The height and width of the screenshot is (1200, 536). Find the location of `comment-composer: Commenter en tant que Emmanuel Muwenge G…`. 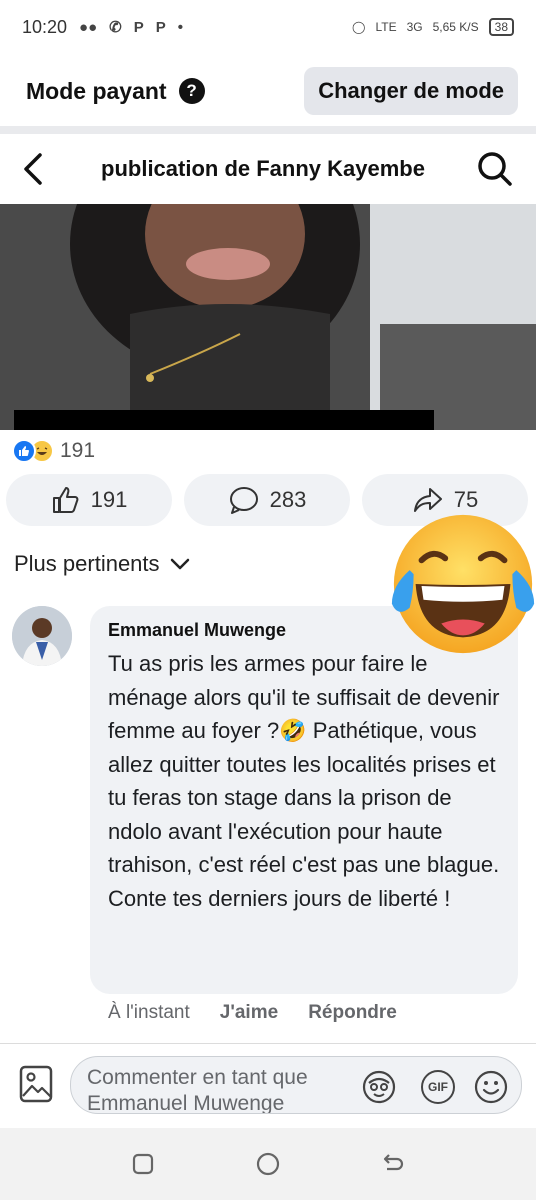

comment-composer: Commenter en tant que Emmanuel Muwenge G… is located at coordinates (268, 1085).